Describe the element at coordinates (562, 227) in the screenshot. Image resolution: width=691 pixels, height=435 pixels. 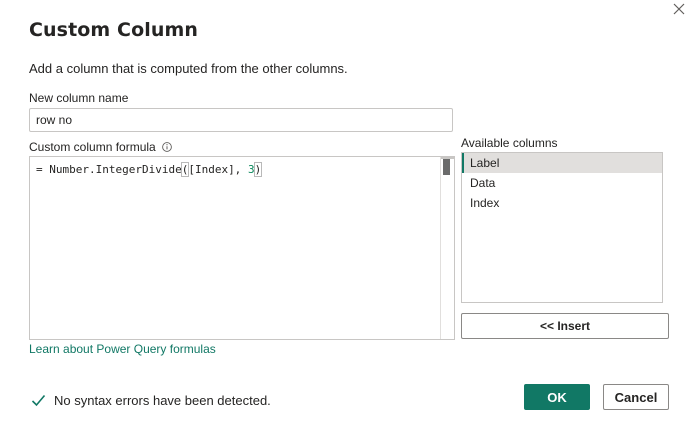
I see `available-columns-list: Label Data Index` at that location.